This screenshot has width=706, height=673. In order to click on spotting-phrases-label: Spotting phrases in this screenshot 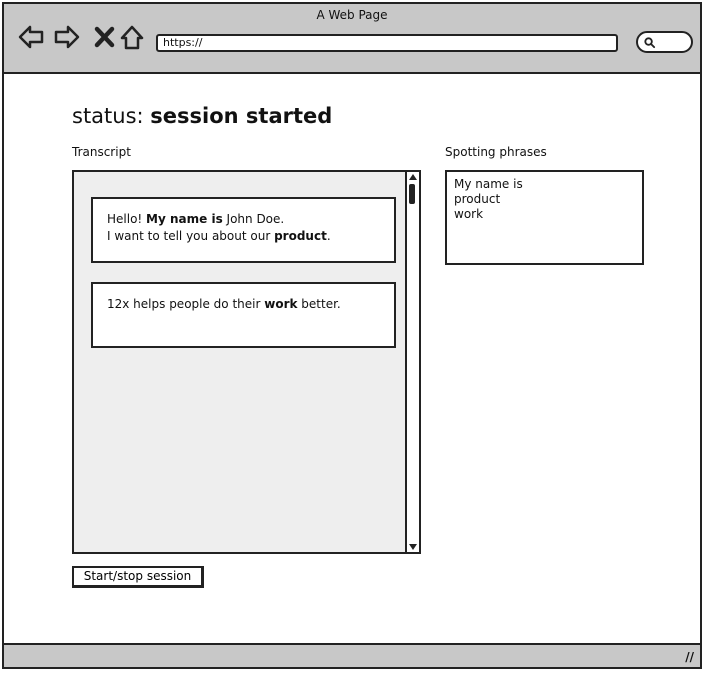, I will do `click(496, 152)`.